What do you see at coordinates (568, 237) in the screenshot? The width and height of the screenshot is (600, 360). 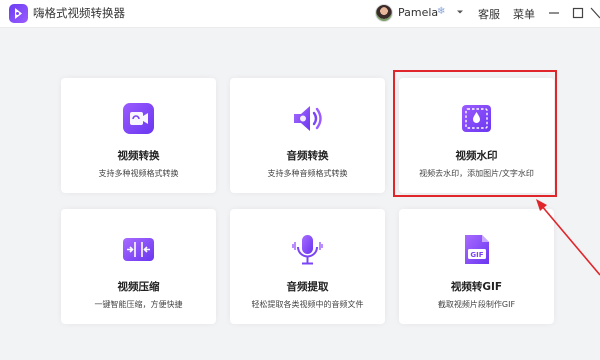 I see `annotation-arrow` at bounding box center [568, 237].